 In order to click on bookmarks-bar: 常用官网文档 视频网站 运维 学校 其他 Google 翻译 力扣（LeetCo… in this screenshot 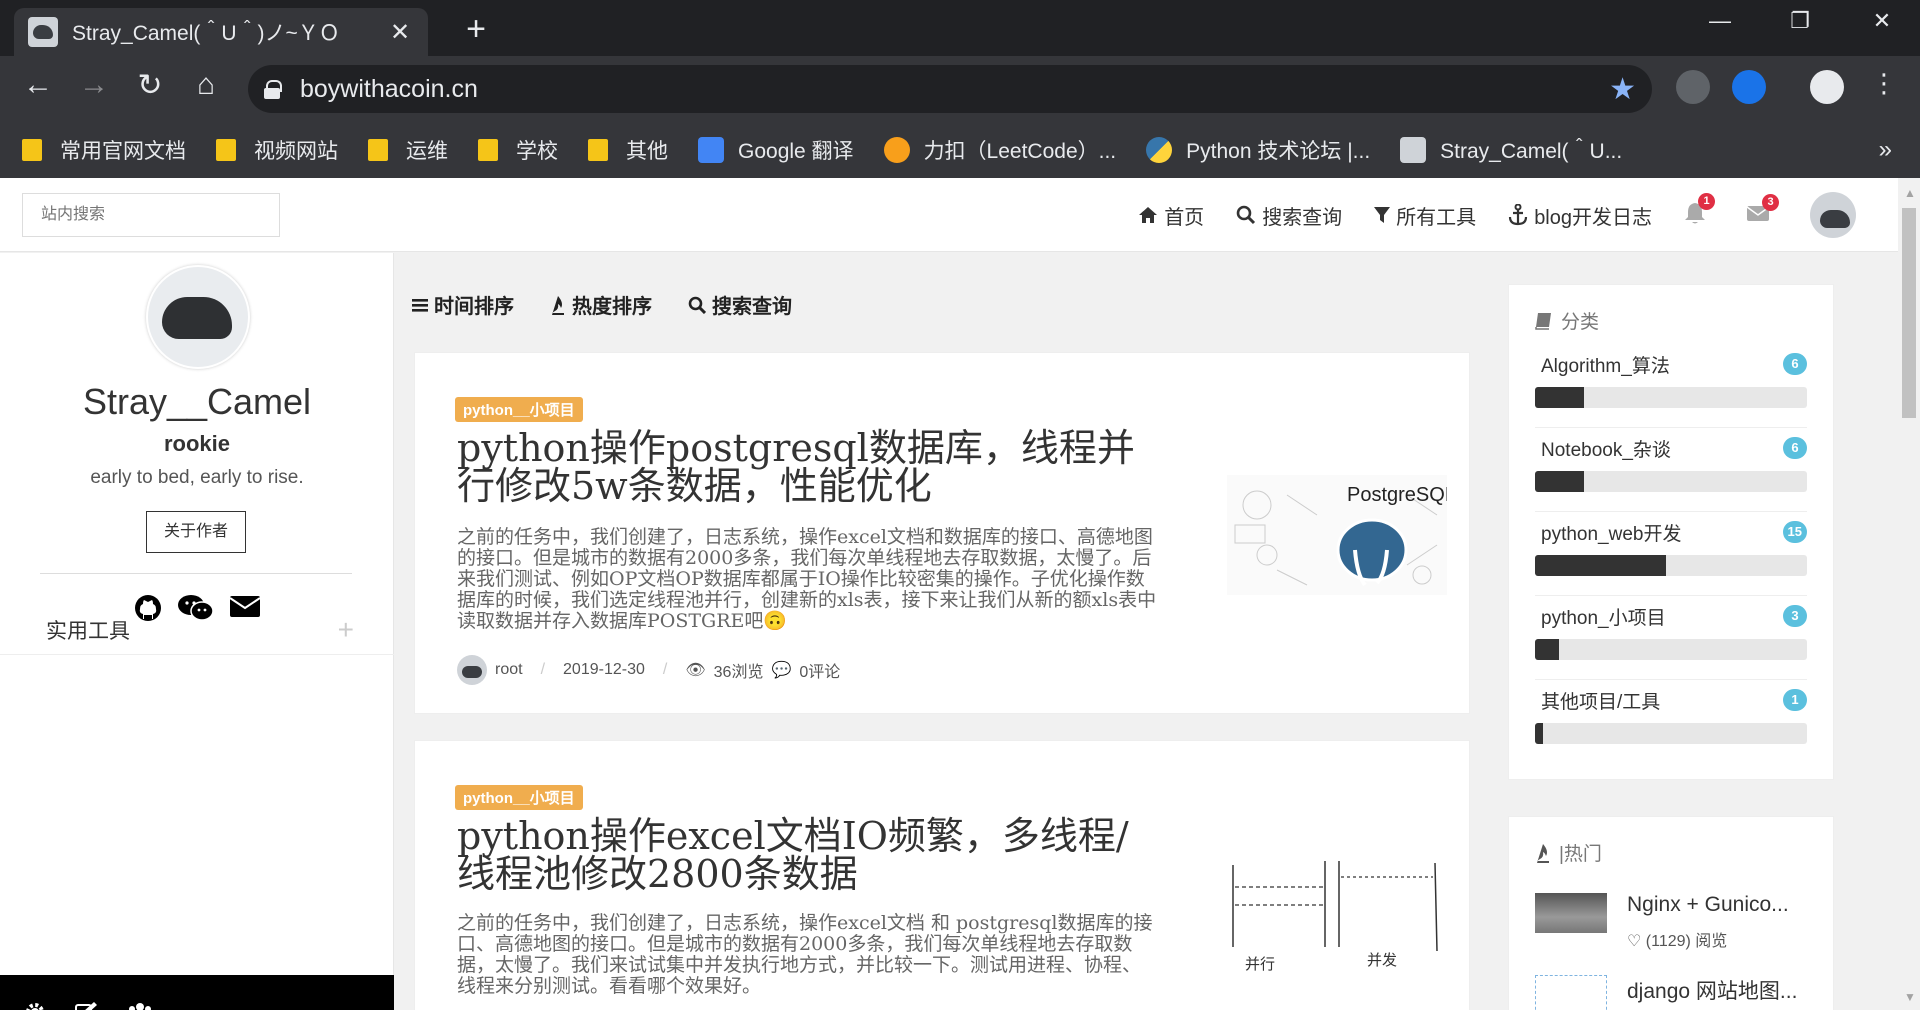, I will do `click(960, 150)`.